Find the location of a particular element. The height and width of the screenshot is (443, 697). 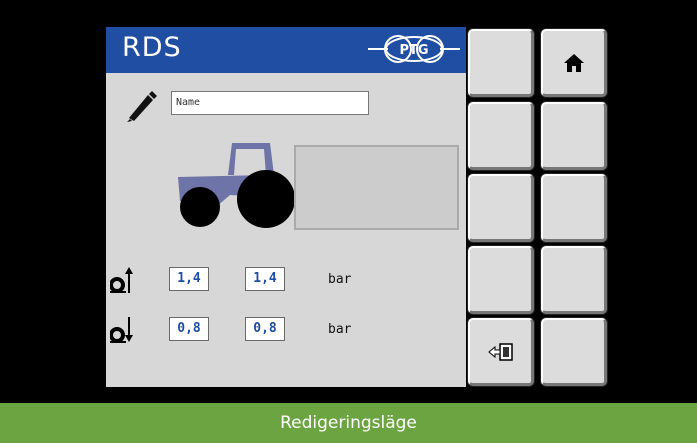

ptg-logo: PTG is located at coordinates (414, 49).